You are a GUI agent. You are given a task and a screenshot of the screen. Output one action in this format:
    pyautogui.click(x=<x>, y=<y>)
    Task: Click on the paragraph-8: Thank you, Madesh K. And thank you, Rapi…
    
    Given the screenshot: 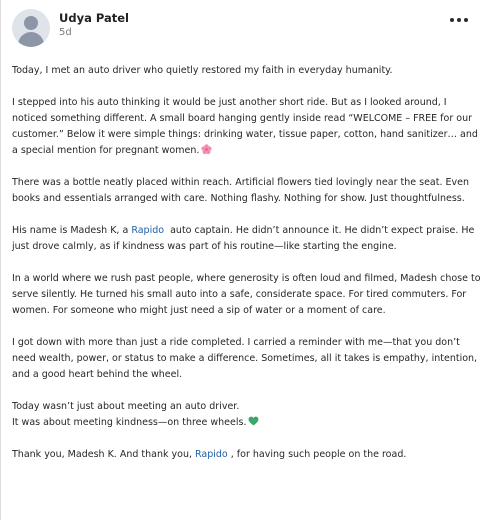 What is the action you would take?
    pyautogui.click(x=248, y=455)
    